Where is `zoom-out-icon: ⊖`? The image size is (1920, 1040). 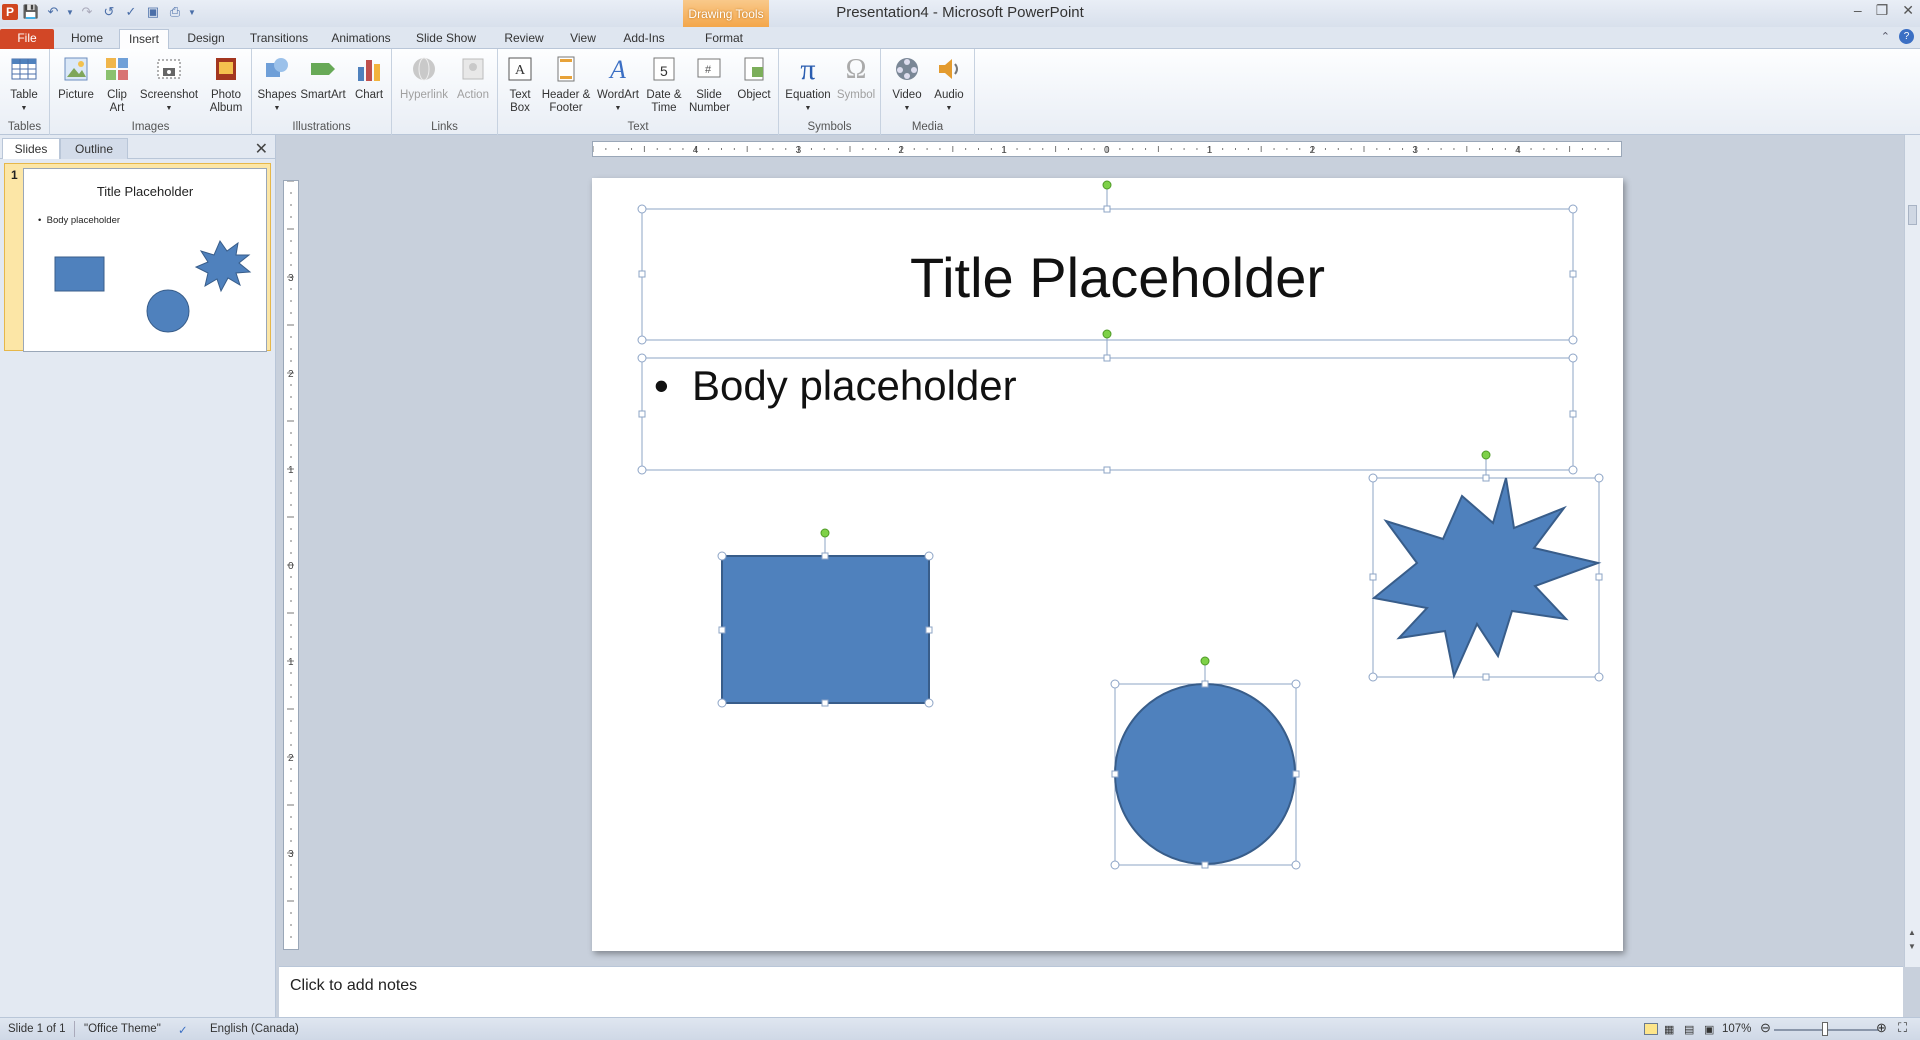
zoom-out-icon: ⊖ is located at coordinates (1765, 1028).